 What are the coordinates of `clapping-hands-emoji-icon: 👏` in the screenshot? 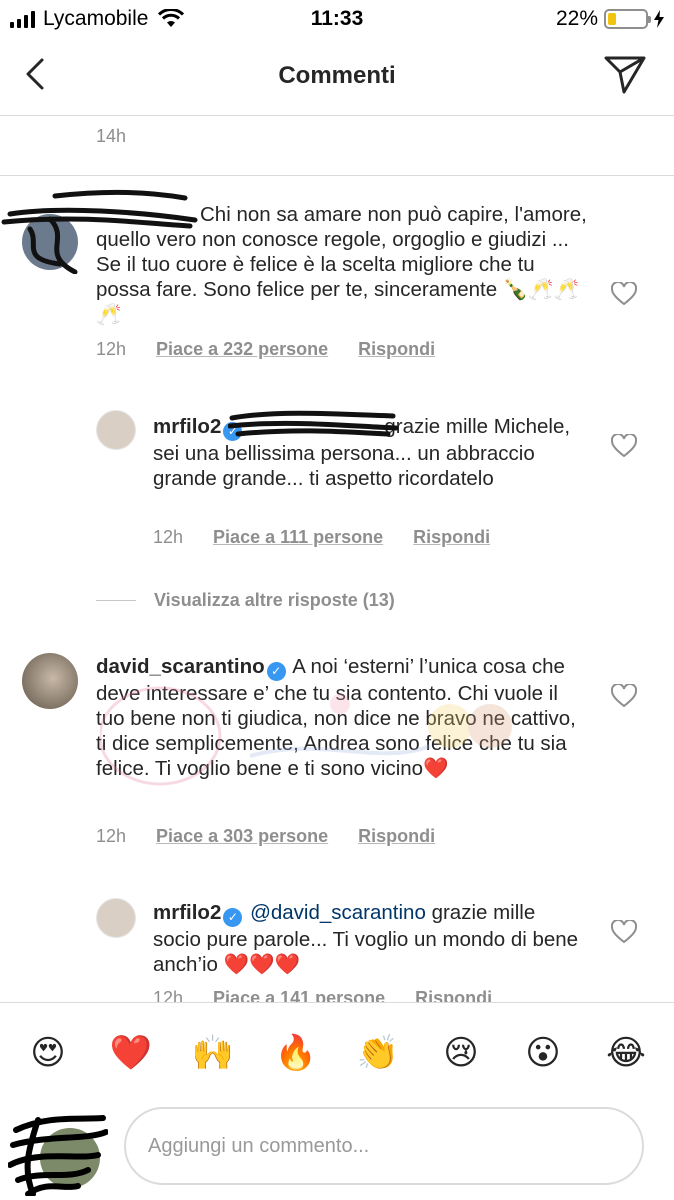 It's located at (378, 1053).